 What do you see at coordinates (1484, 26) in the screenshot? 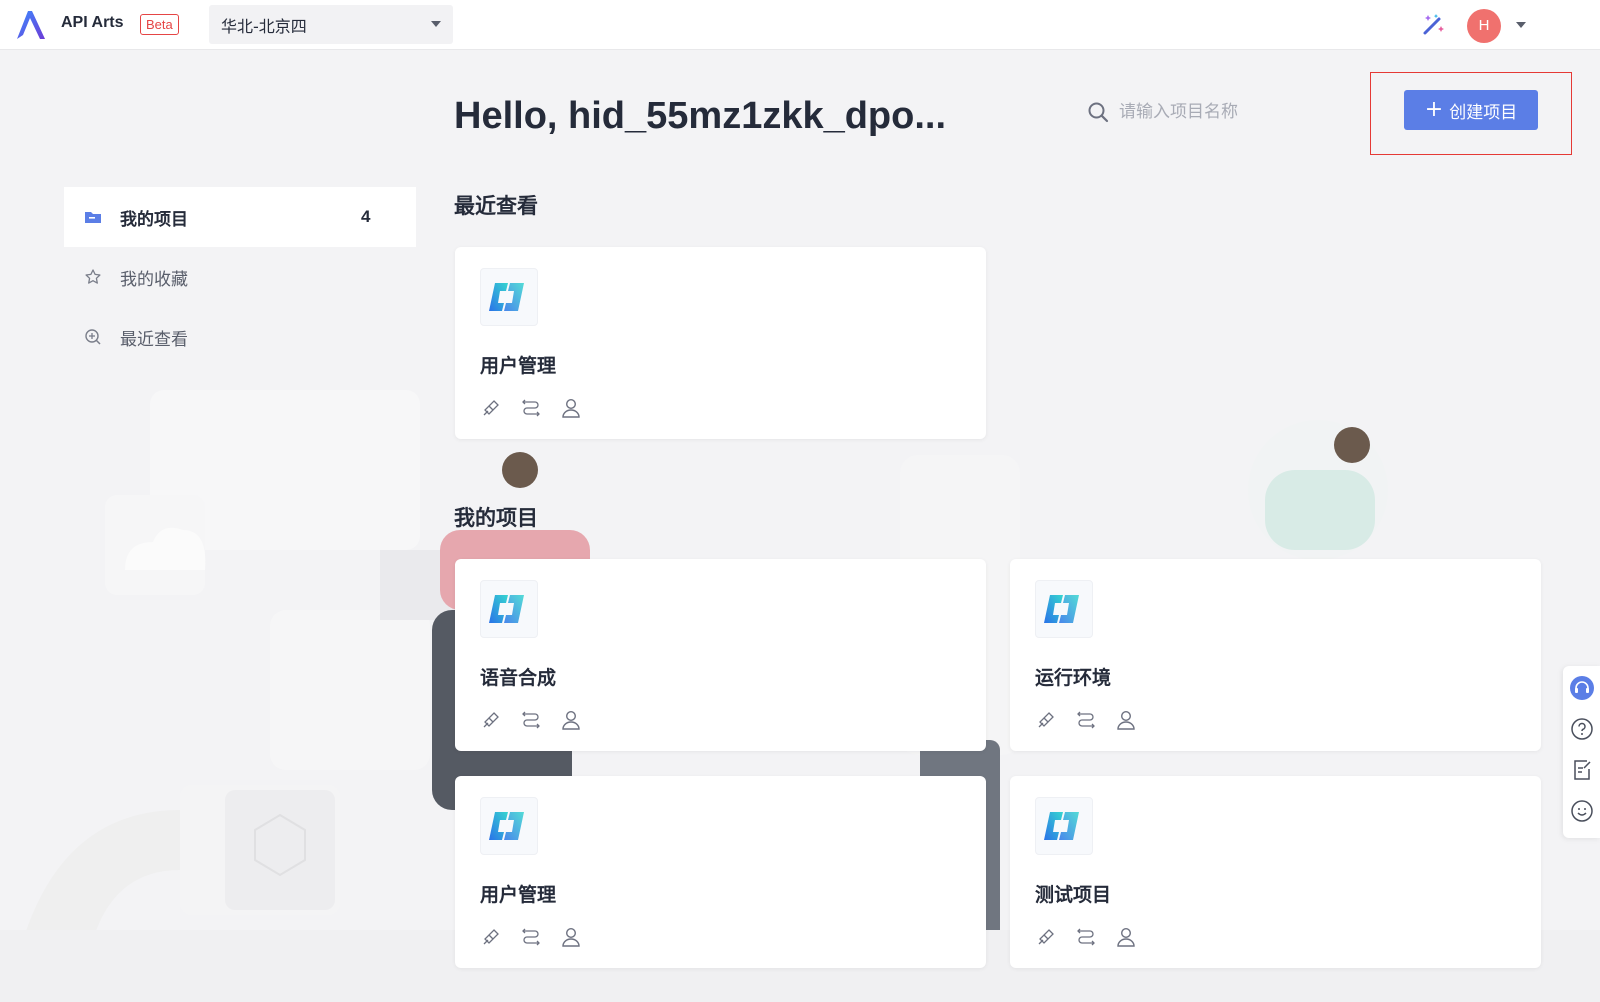
I see `avatar: H` at bounding box center [1484, 26].